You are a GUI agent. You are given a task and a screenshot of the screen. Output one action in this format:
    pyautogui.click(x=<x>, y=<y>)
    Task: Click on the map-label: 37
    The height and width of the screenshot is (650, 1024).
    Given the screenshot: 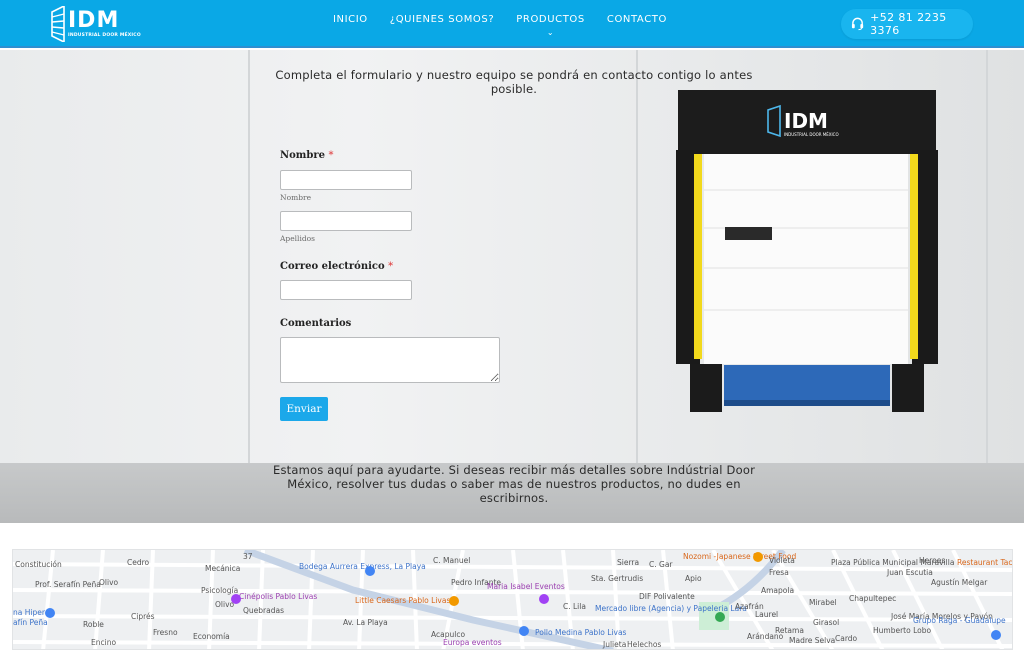 What is the action you would take?
    pyautogui.click(x=248, y=556)
    